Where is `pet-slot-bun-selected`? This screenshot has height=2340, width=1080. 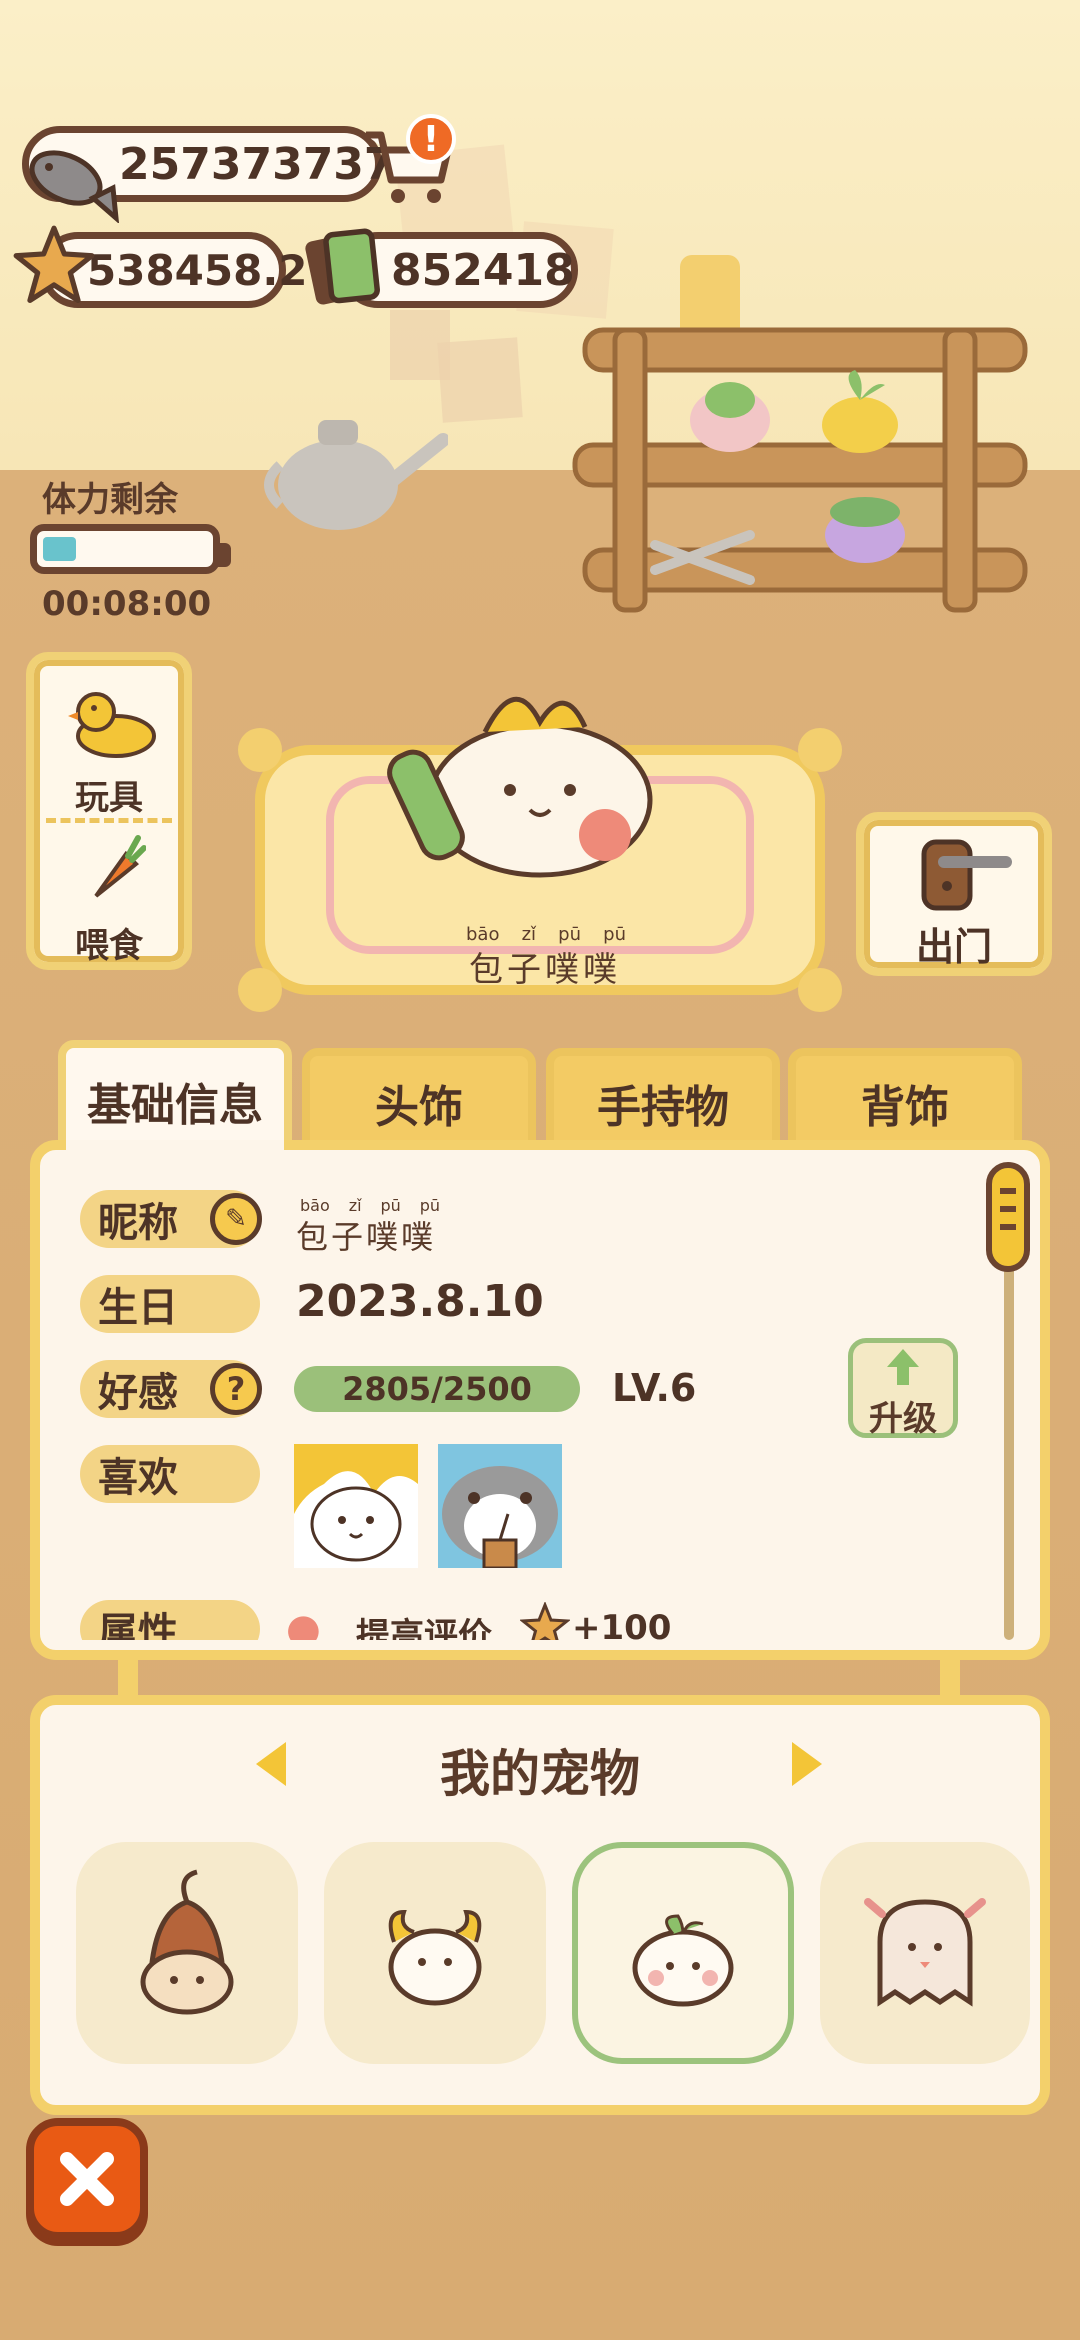 pet-slot-bun-selected is located at coordinates (683, 1953).